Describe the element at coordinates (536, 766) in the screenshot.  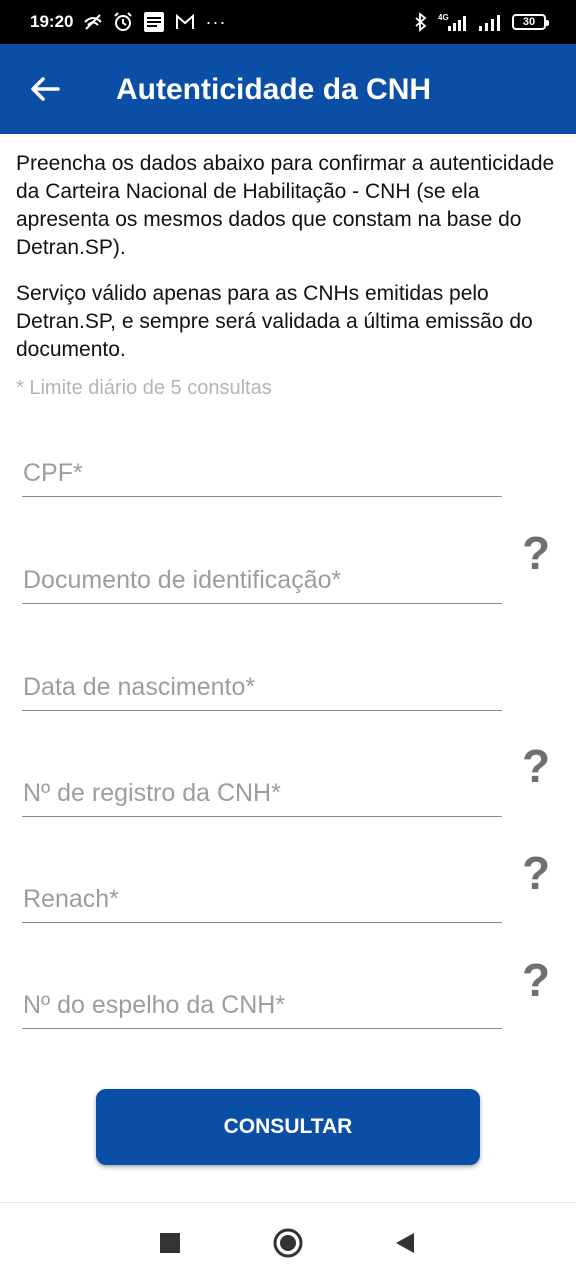
I see `cnh-registration-help-icon: ?` at that location.